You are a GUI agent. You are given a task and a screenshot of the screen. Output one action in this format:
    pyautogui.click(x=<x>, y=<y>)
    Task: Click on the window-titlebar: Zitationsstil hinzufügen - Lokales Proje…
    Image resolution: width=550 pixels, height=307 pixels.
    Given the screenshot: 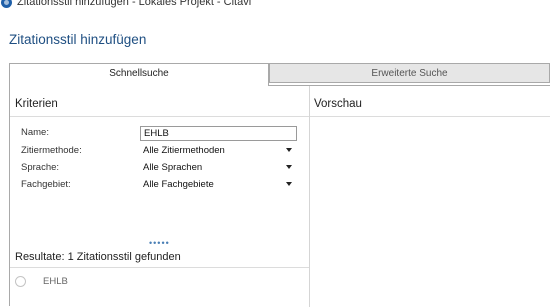 What is the action you would take?
    pyautogui.click(x=275, y=5)
    